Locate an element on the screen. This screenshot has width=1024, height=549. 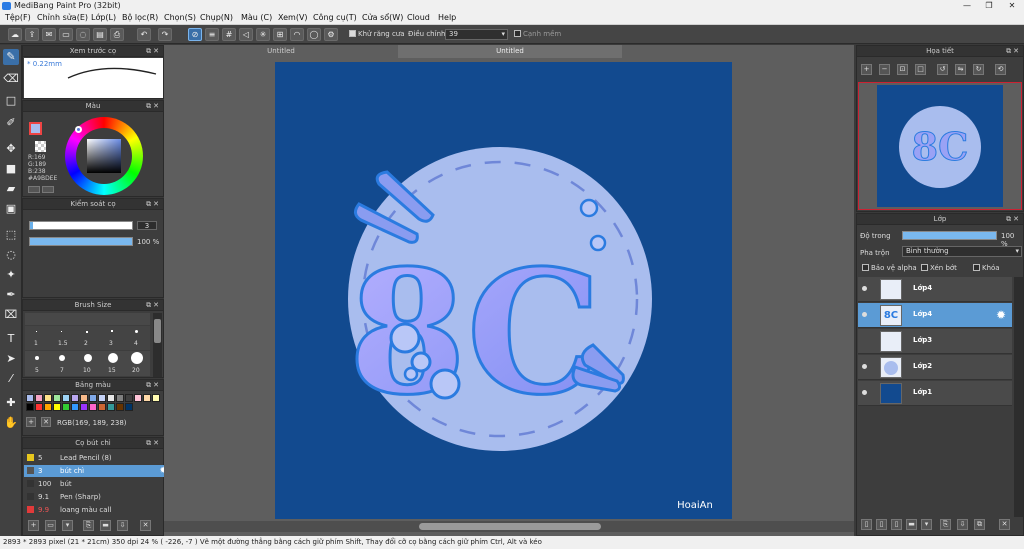
menu-edit: Chỉnh sửa(E) is located at coordinates (62, 17).